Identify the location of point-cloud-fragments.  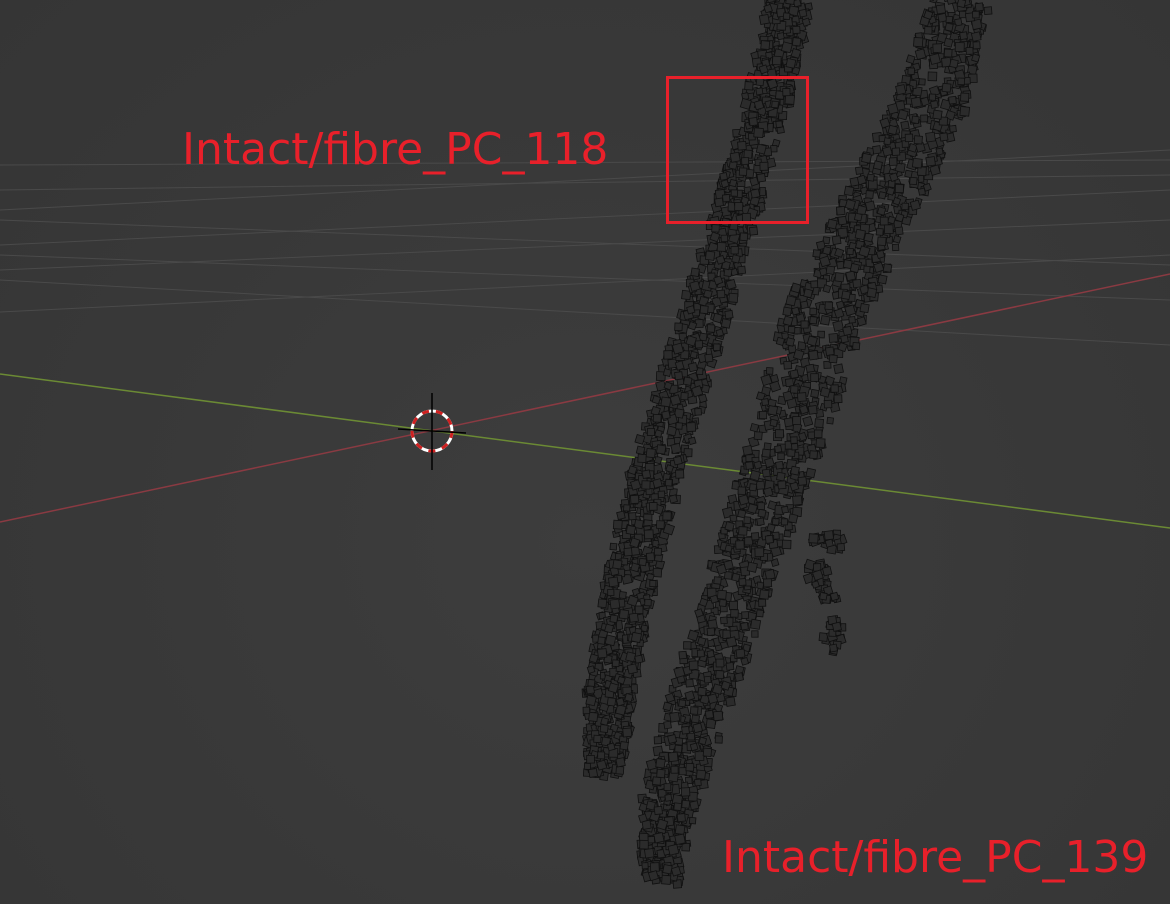
(825, 593).